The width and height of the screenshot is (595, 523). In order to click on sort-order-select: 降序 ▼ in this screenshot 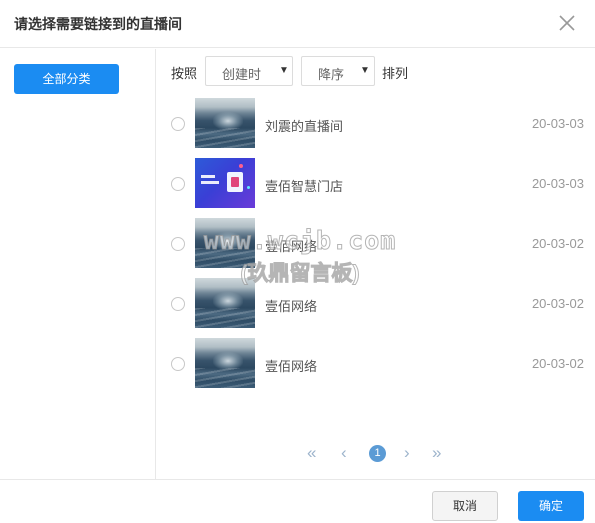, I will do `click(338, 71)`.